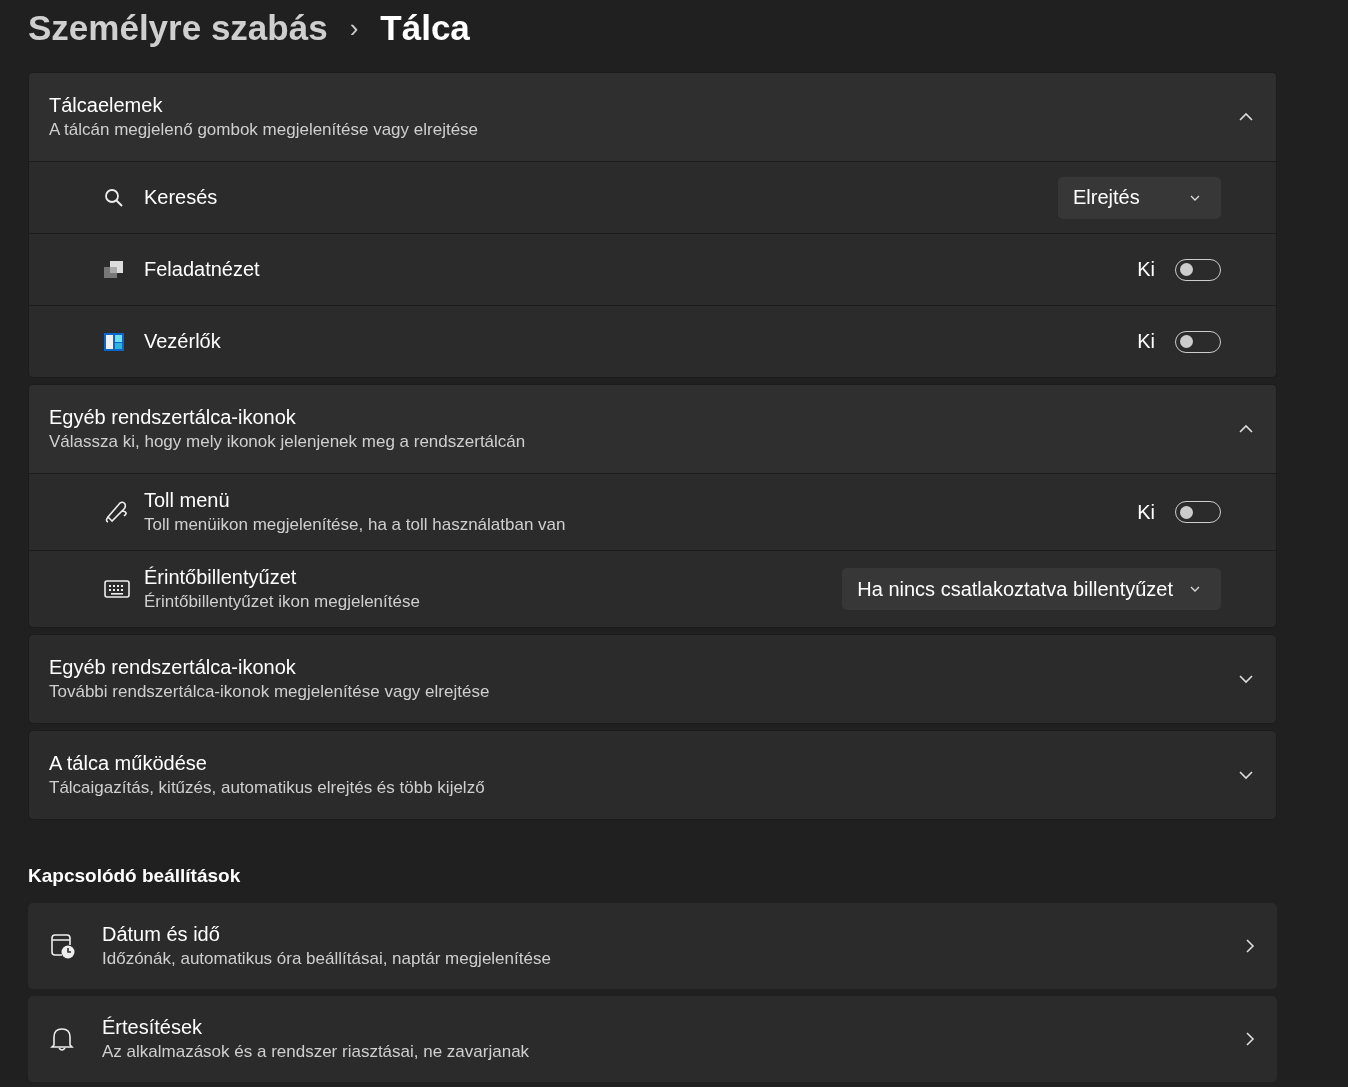 The image size is (1348, 1087). Describe the element at coordinates (282, 602) in the screenshot. I see `setting-description: Érintőbillentyűzet ikon megjelenítése` at that location.